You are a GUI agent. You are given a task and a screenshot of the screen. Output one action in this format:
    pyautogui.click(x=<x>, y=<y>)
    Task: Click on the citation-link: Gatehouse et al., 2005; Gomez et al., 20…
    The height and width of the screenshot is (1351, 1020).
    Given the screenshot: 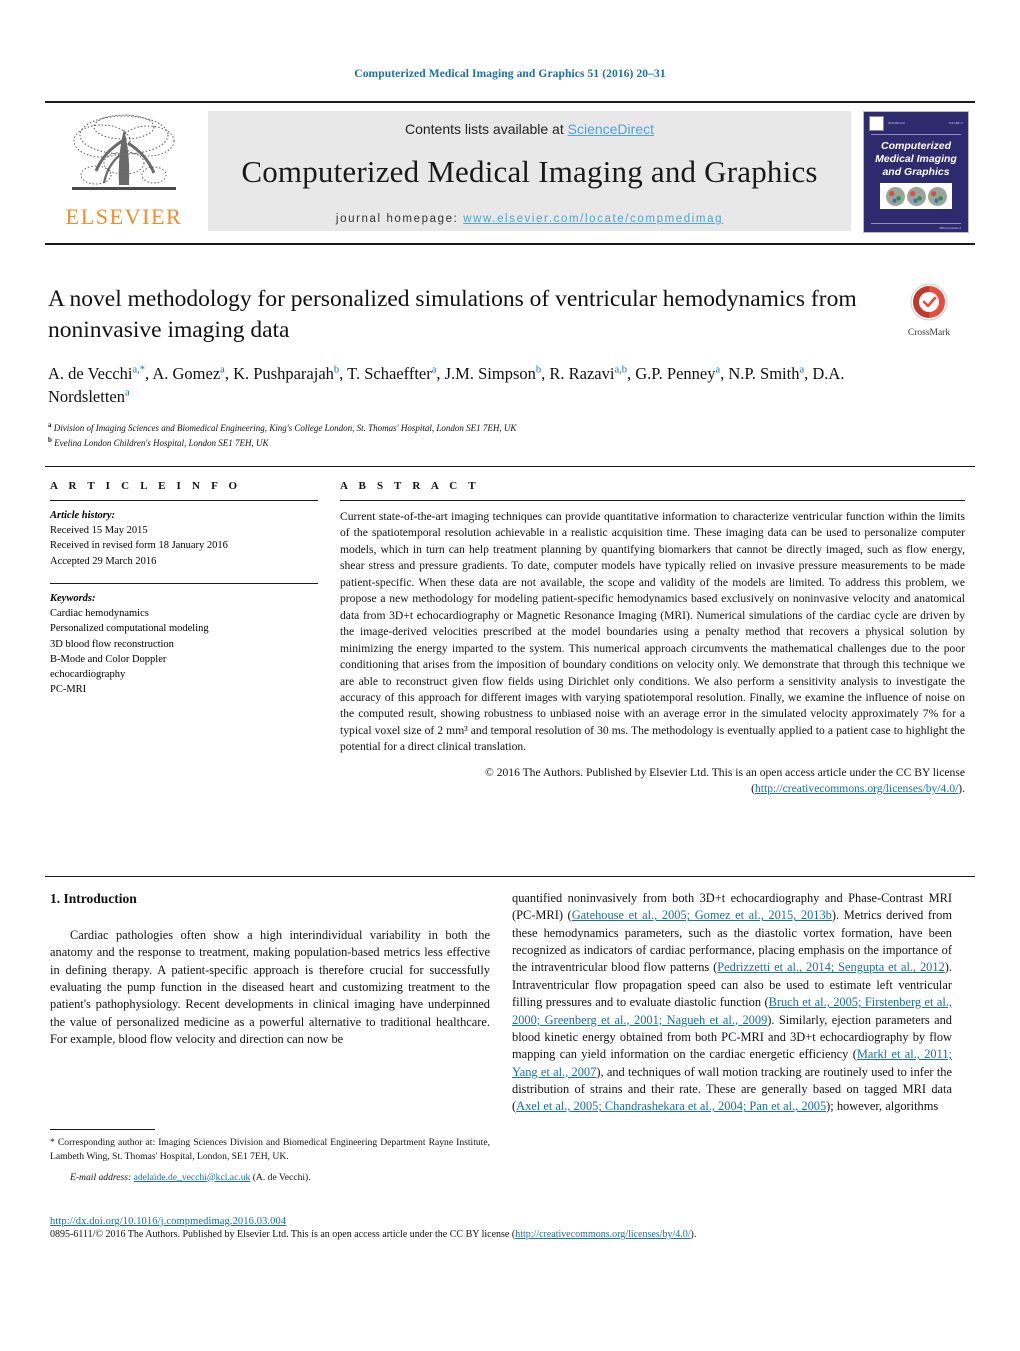 What is the action you would take?
    pyautogui.click(x=702, y=915)
    